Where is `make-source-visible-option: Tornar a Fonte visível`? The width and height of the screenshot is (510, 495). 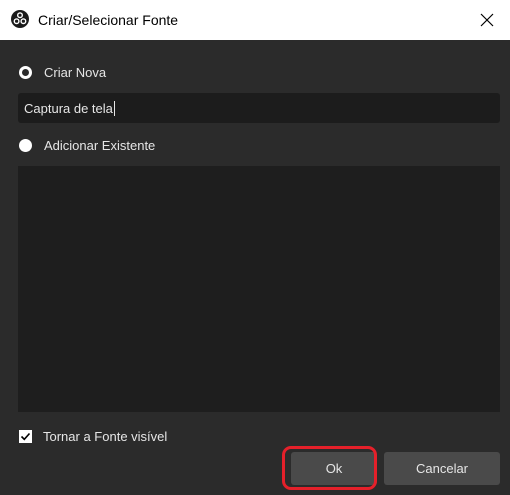
make-source-visible-option: Tornar a Fonte visível is located at coordinates (93, 436).